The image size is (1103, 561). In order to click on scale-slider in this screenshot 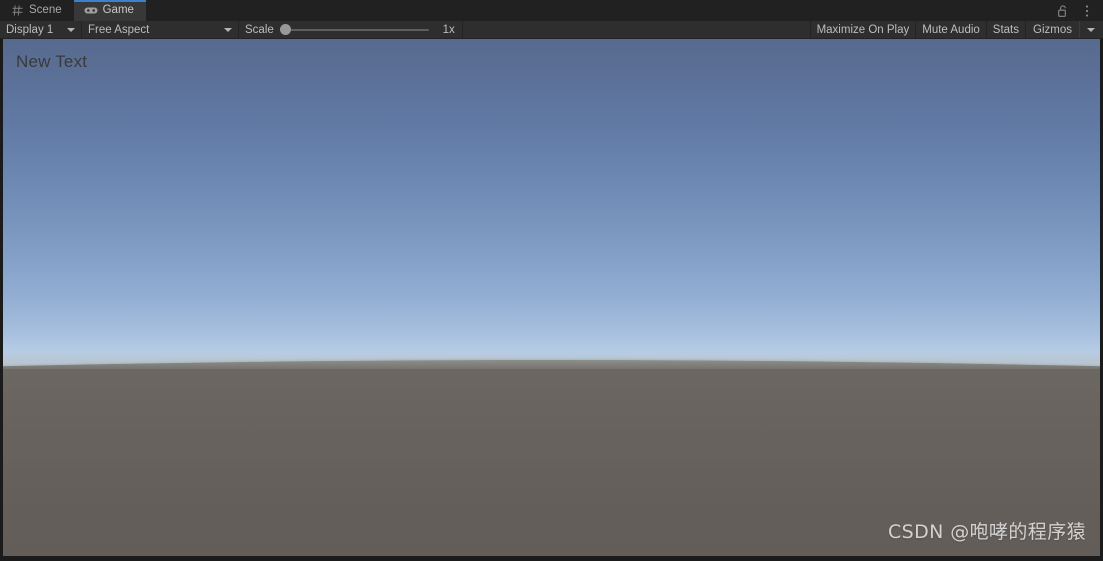, I will do `click(354, 30)`.